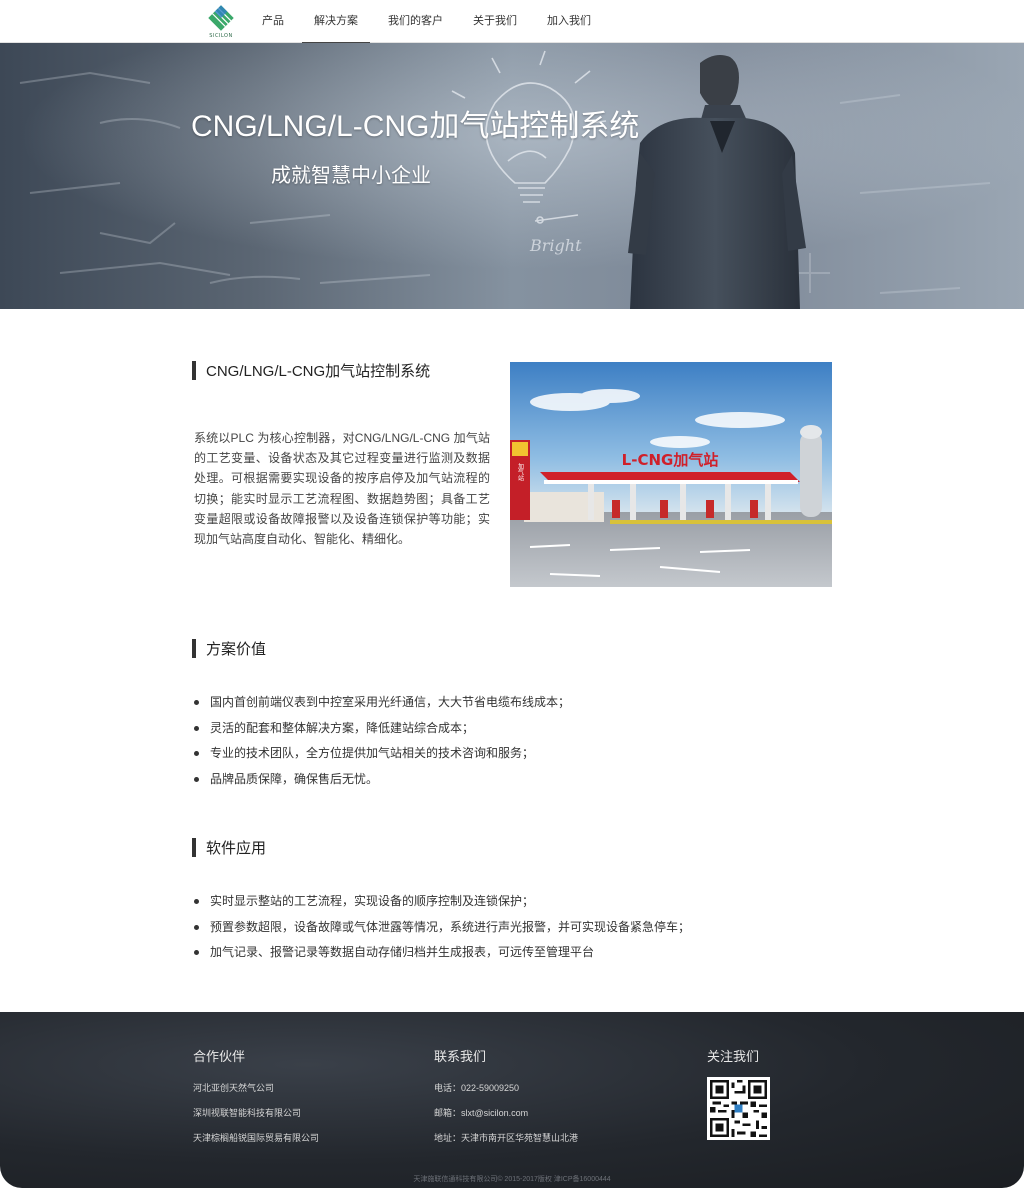 This screenshot has width=1024, height=1188. I want to click on canopy-sign-text: L-CNG加气站, so click(670, 460).